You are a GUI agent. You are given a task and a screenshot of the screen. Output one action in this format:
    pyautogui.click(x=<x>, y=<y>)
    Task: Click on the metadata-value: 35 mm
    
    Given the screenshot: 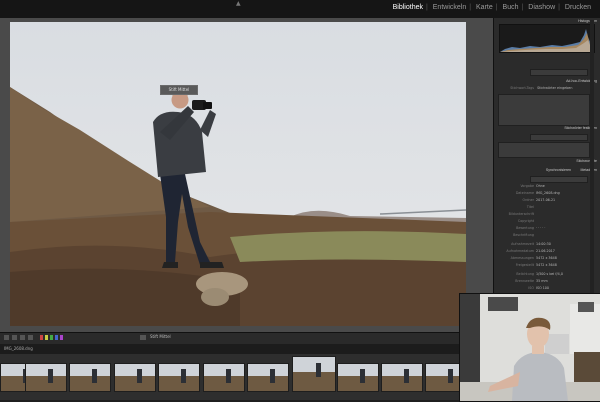 What is the action you would take?
    pyautogui.click(x=542, y=281)
    